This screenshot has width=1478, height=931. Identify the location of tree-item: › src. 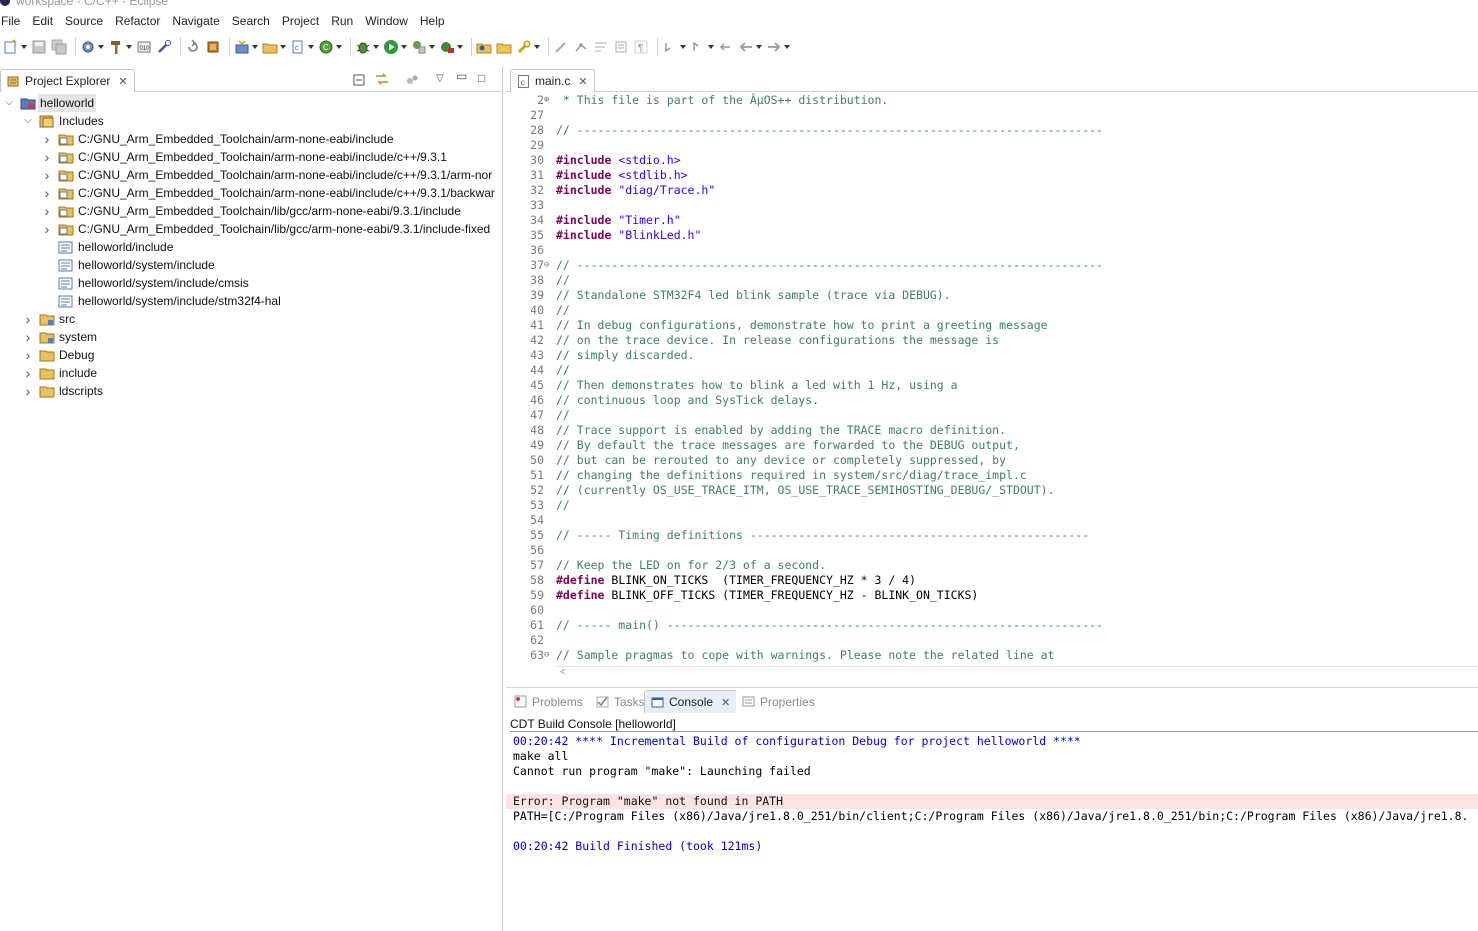
(251, 319).